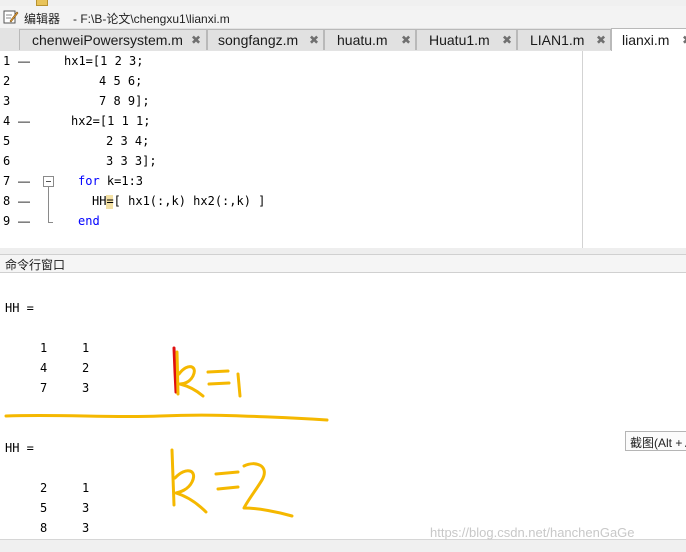  I want to click on line-number-gutter: 1 — 2 3 4 — 5 6 7 — 8 — 9 —, so click(15, 149).